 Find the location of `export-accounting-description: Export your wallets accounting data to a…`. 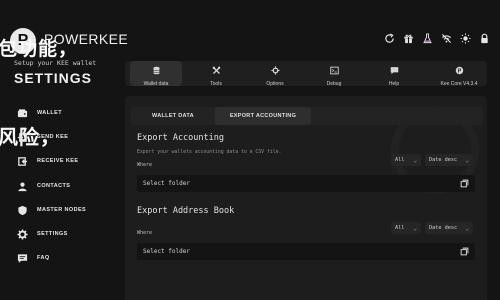

export-accounting-description: Export your wallets accounting data to a… is located at coordinates (209, 152).